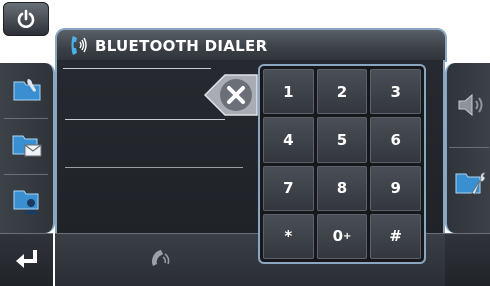 Image resolution: width=490 pixels, height=286 pixels. I want to click on phonebook-icon, so click(27, 90).